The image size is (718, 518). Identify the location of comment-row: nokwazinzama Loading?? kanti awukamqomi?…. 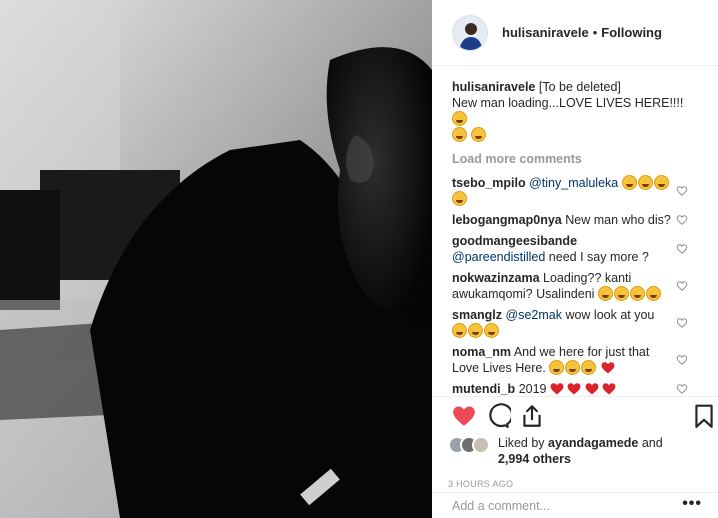
(575, 286).